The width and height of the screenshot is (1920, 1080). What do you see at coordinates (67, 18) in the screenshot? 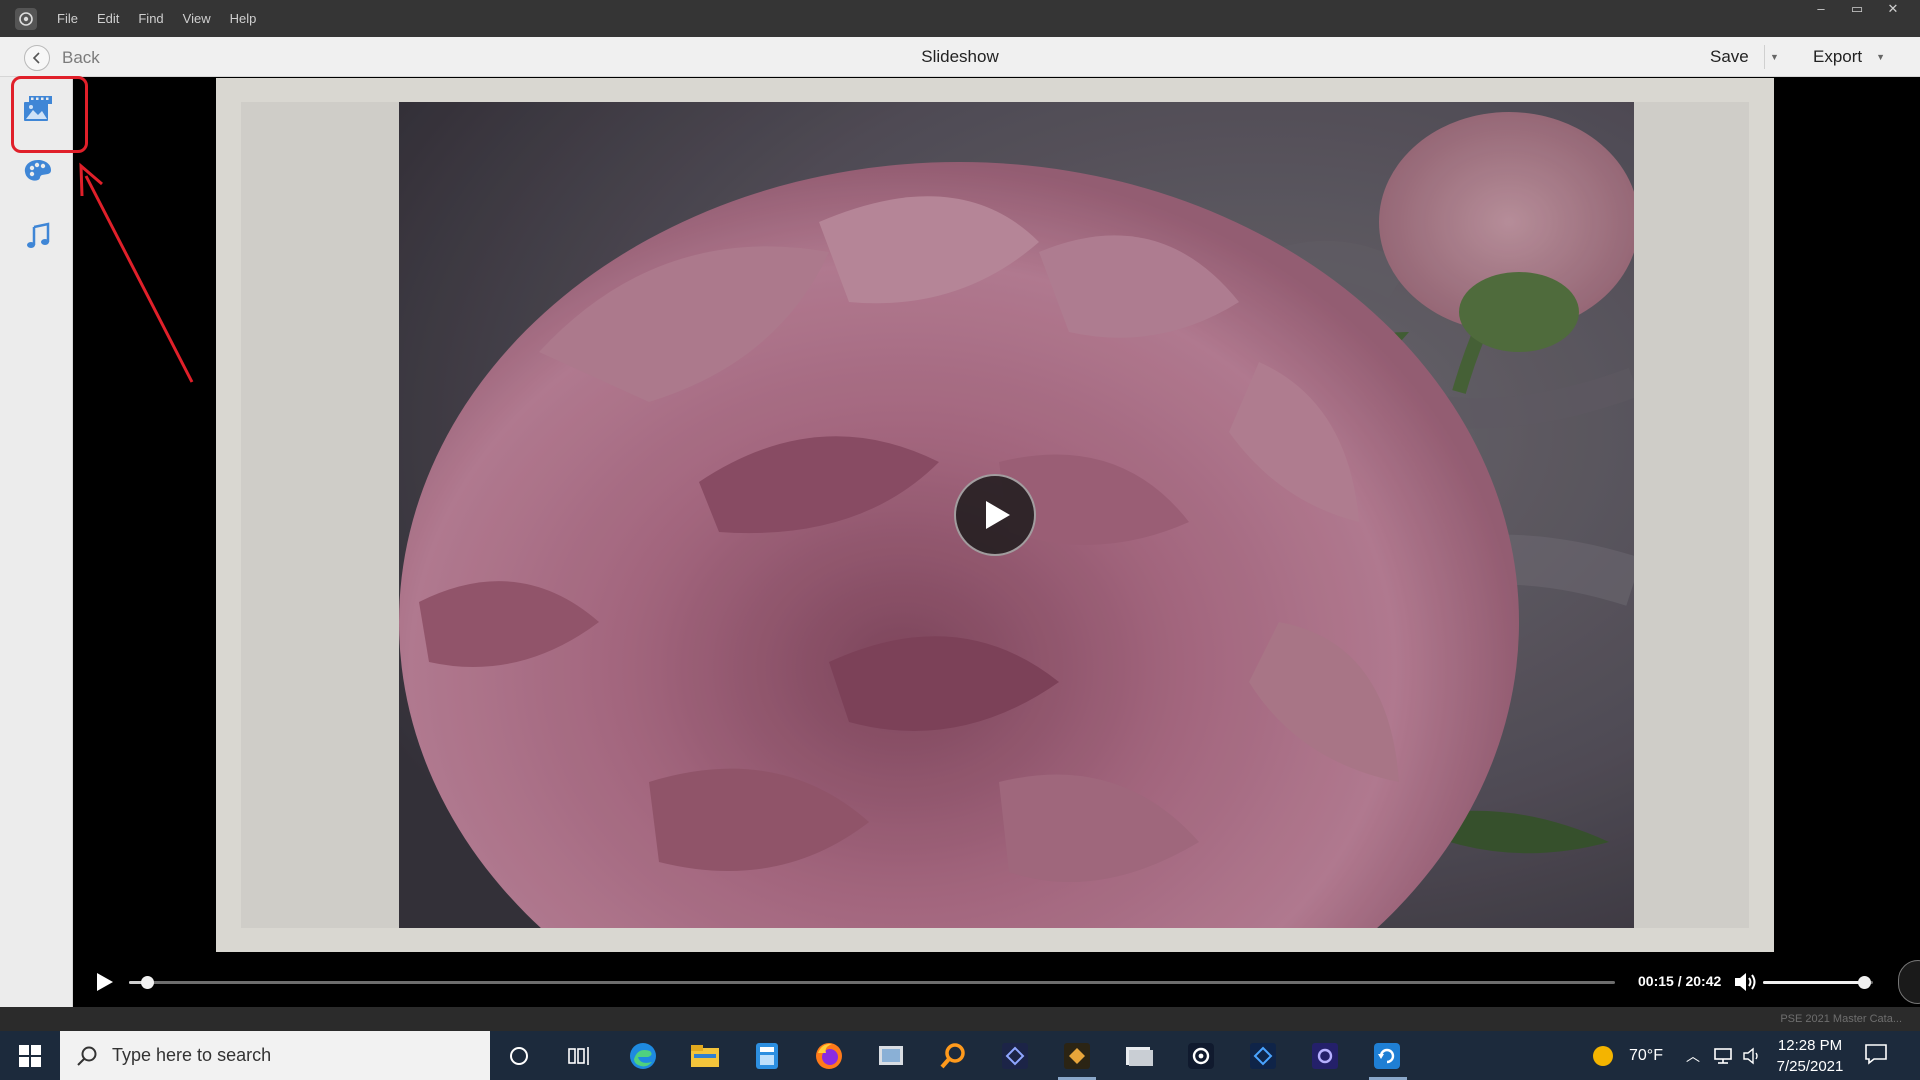
I see `menu-file: File` at bounding box center [67, 18].